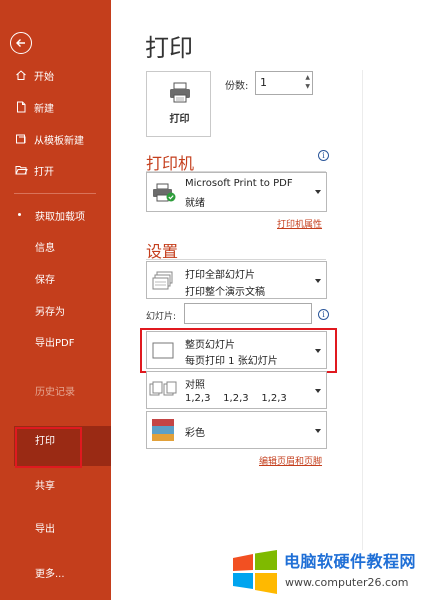 The width and height of the screenshot is (433, 600). I want to click on collate-order: 1,2,3 1,2,3 1,2,3, so click(236, 398).